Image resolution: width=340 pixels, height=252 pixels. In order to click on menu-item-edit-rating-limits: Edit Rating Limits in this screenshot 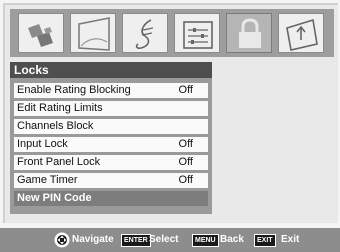, I will do `click(111, 108)`.